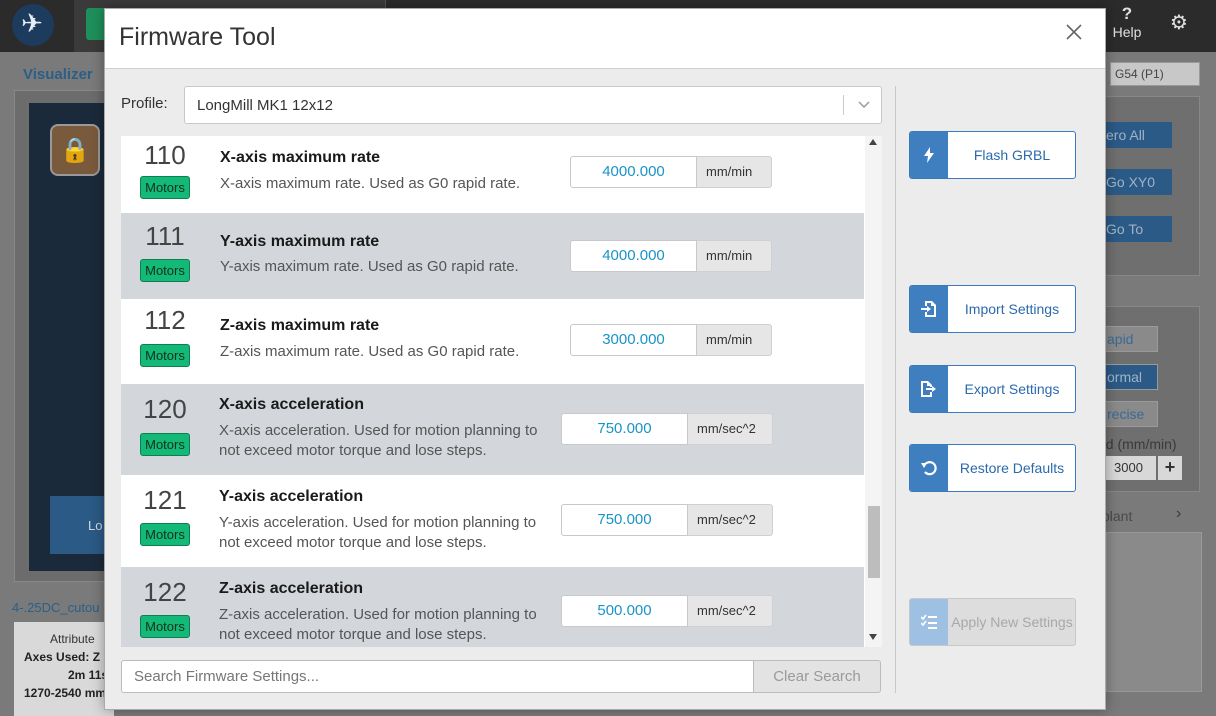 This screenshot has height=716, width=1216. I want to click on side-divider, so click(895, 389).